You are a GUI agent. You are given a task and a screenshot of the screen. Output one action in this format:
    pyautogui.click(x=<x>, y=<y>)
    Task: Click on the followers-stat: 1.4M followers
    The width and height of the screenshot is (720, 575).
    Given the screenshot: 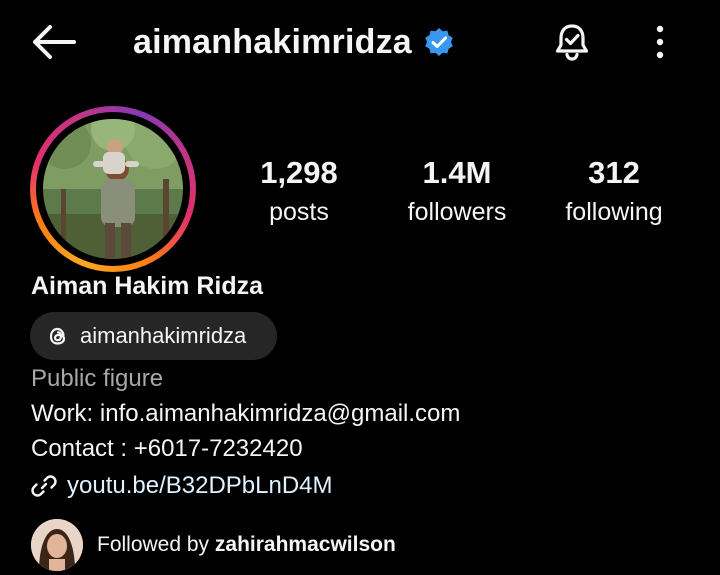 What is the action you would take?
    pyautogui.click(x=457, y=191)
    